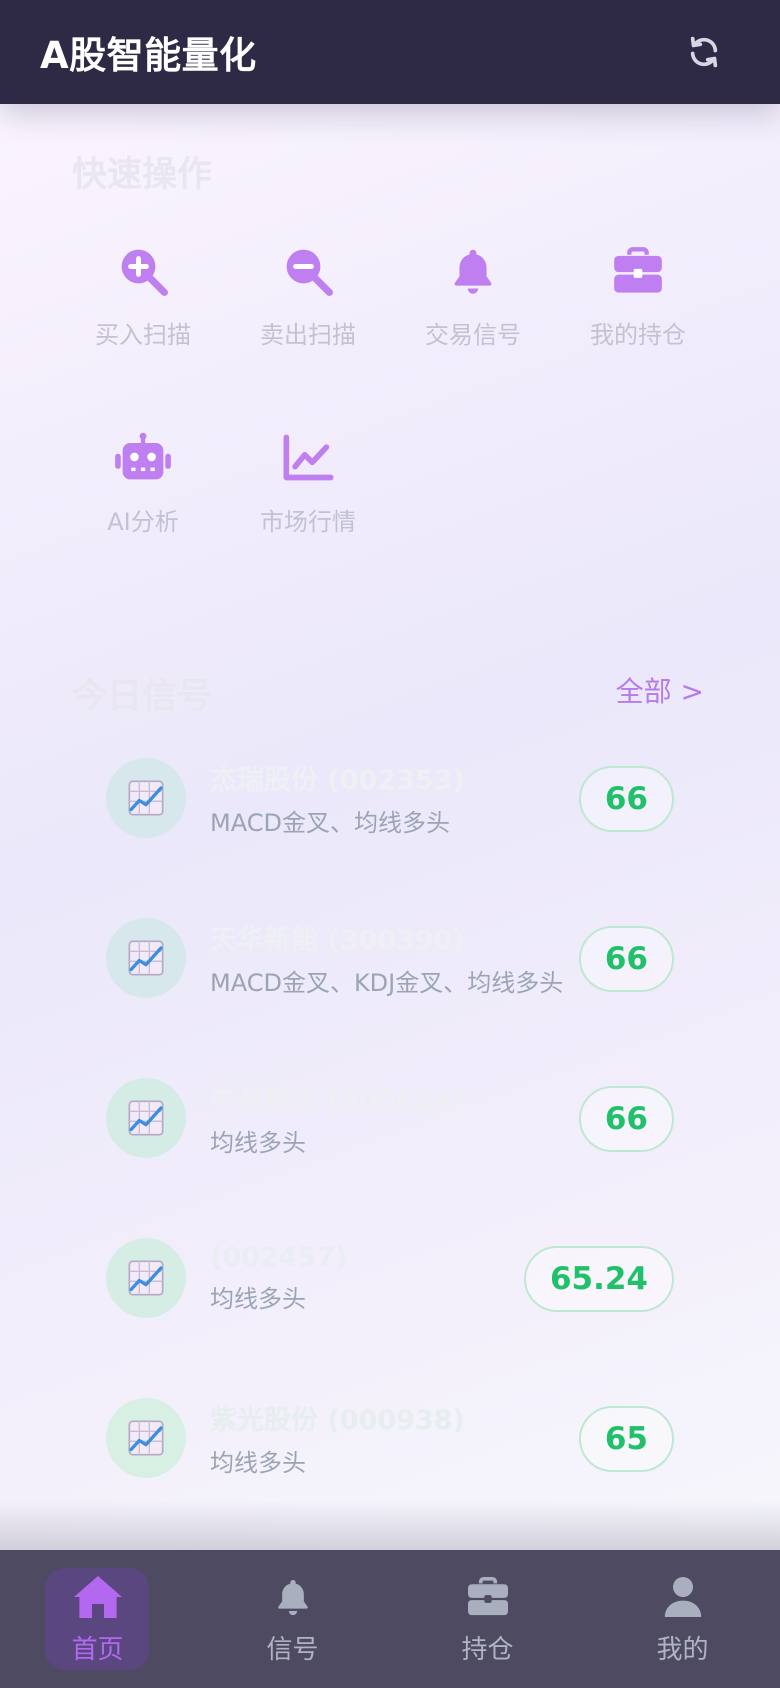 This screenshot has height=1688, width=780. I want to click on signal-score-badge: 65.24, so click(598, 1279).